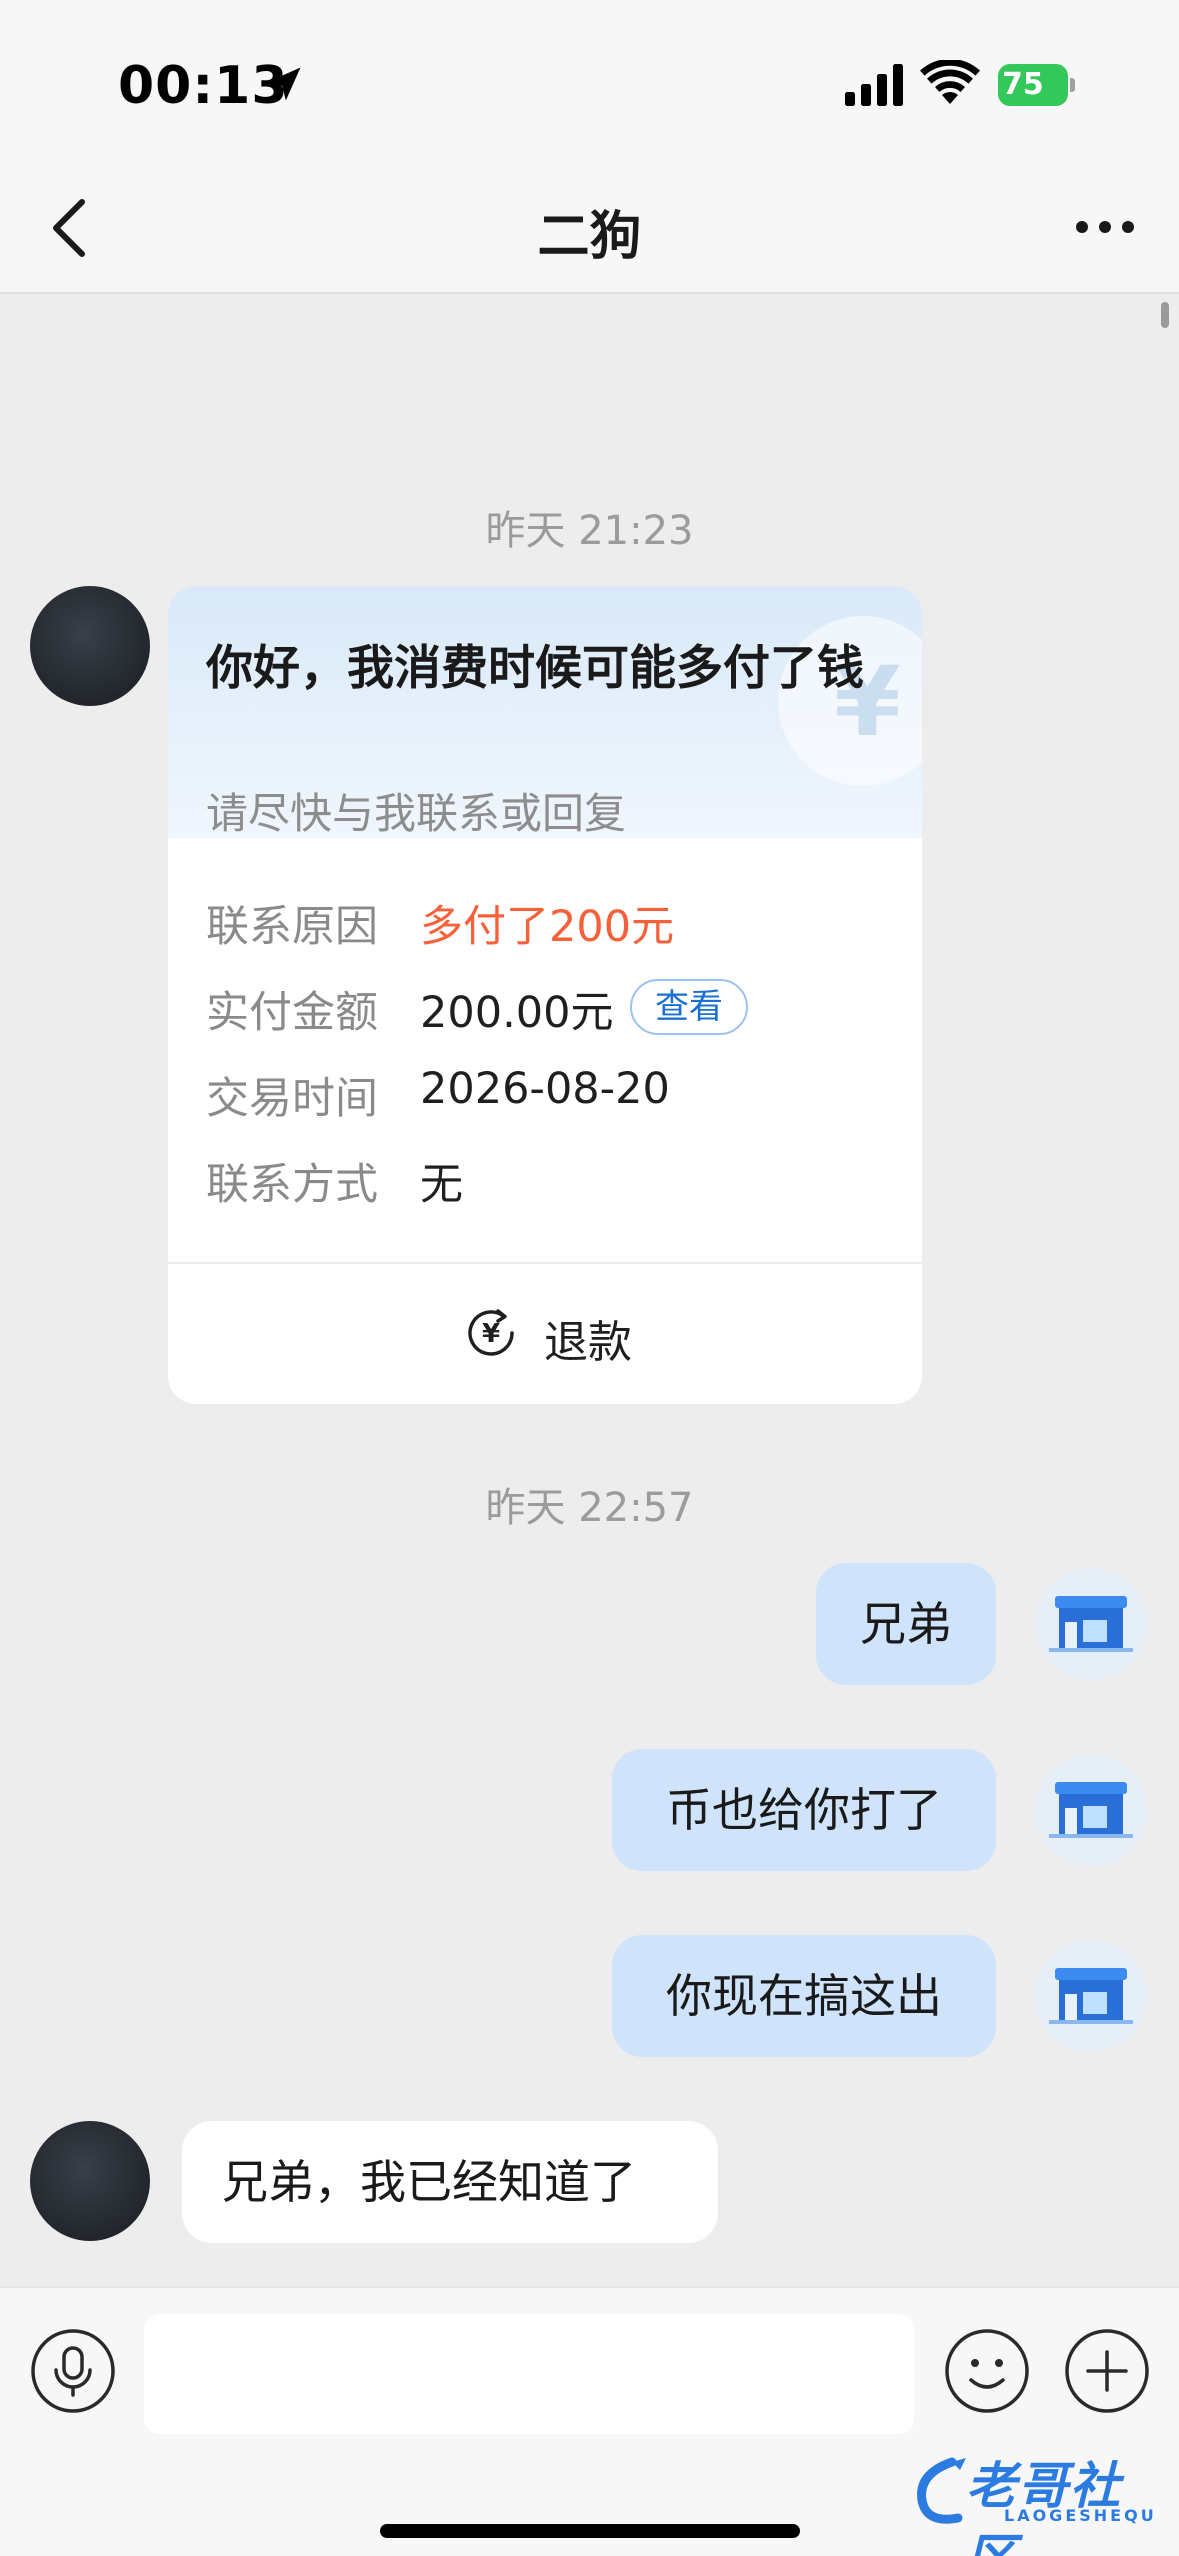  What do you see at coordinates (804, 1996) in the screenshot?
I see `outgoing-message-bubble: 你现在搞这出` at bounding box center [804, 1996].